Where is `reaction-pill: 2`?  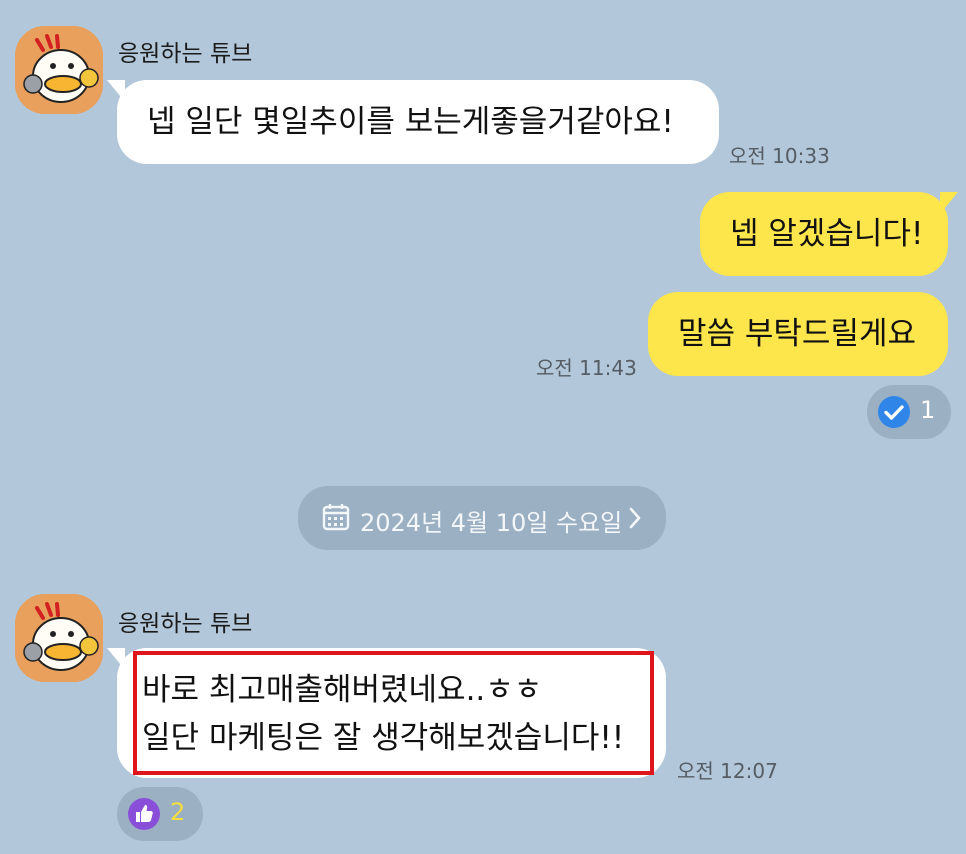 reaction-pill: 2 is located at coordinates (160, 814).